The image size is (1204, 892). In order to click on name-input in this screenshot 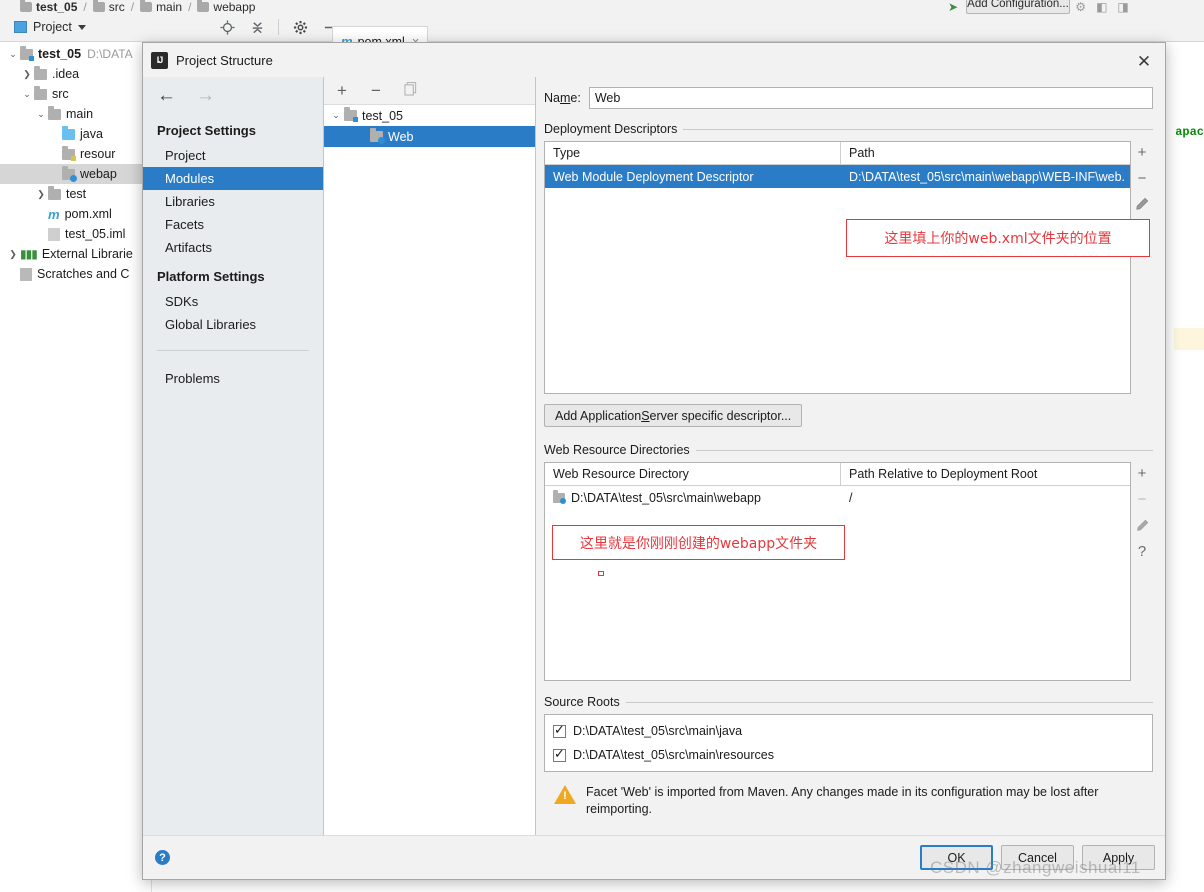, I will do `click(870, 98)`.